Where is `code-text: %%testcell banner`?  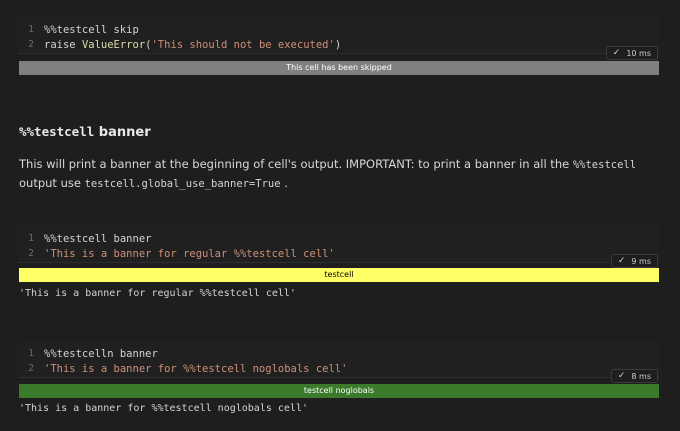
code-text: %%testcell banner is located at coordinates (97, 239).